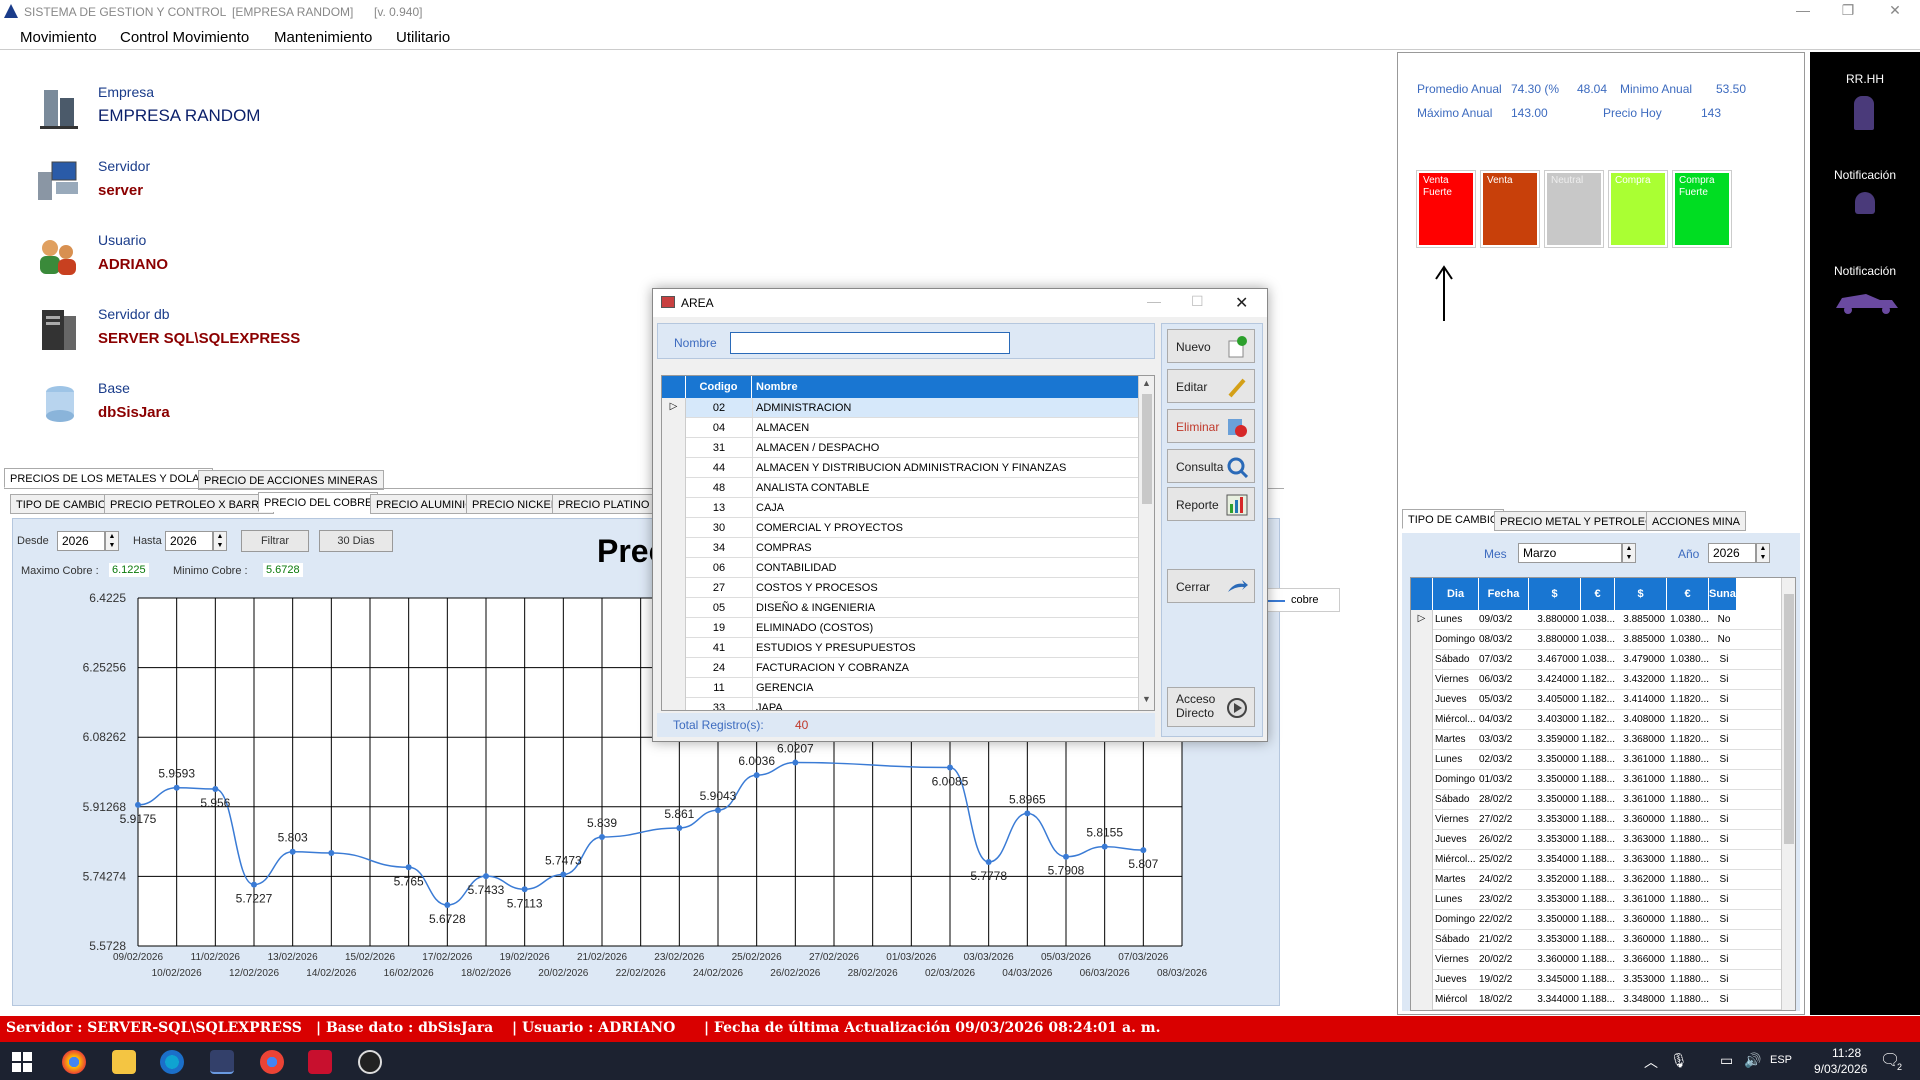 This screenshot has height=1080, width=1920. Describe the element at coordinates (1895, 12) in the screenshot. I see `close-window-button: ✕` at that location.